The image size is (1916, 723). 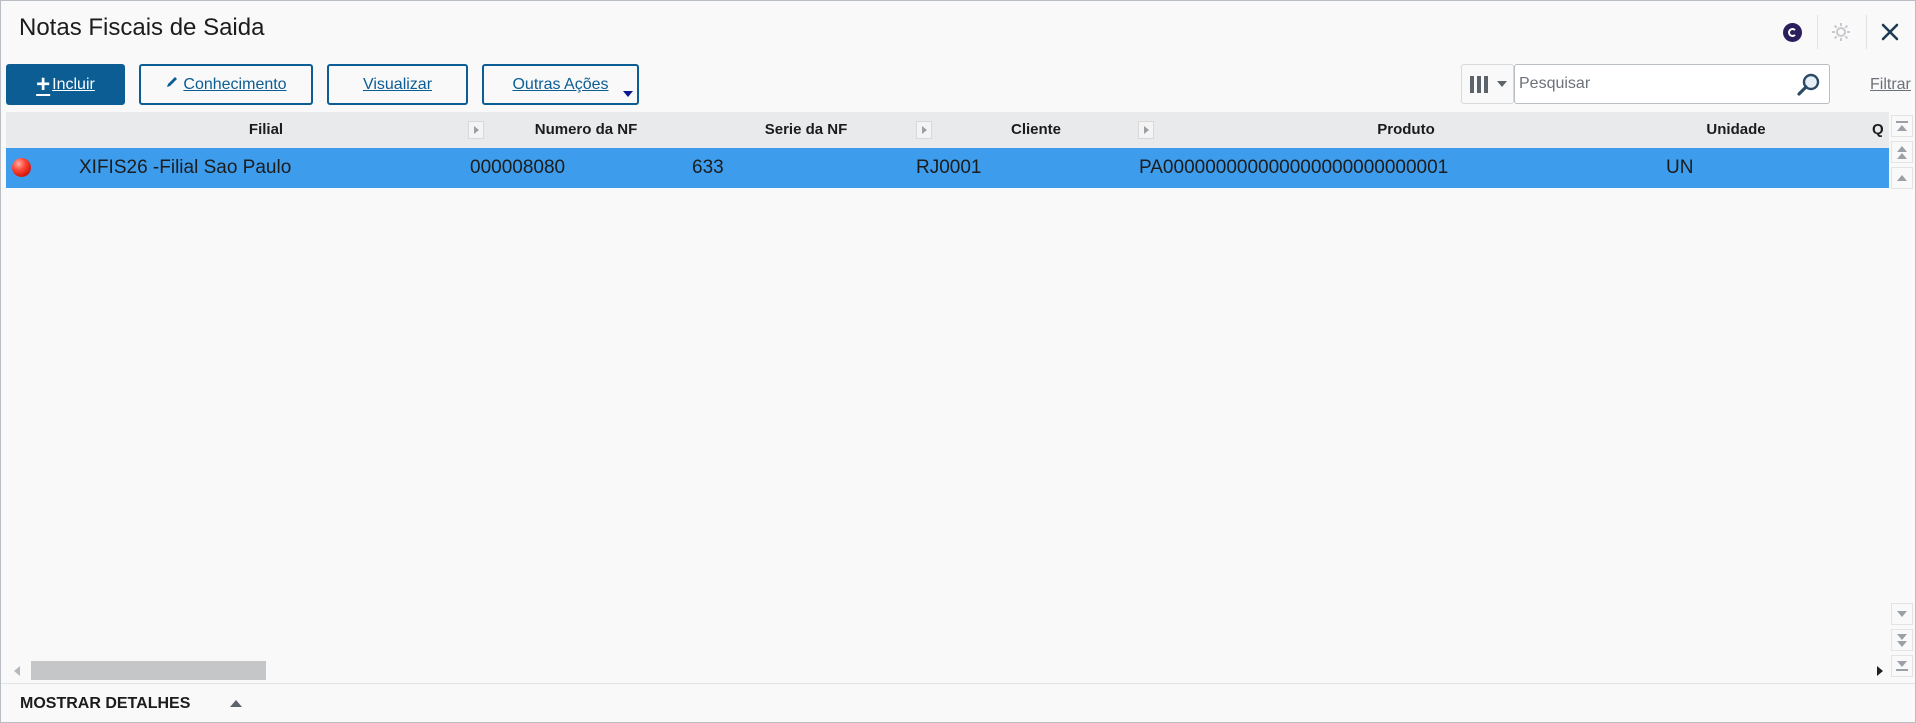 What do you see at coordinates (21, 167) in the screenshot?
I see `status-red-icon` at bounding box center [21, 167].